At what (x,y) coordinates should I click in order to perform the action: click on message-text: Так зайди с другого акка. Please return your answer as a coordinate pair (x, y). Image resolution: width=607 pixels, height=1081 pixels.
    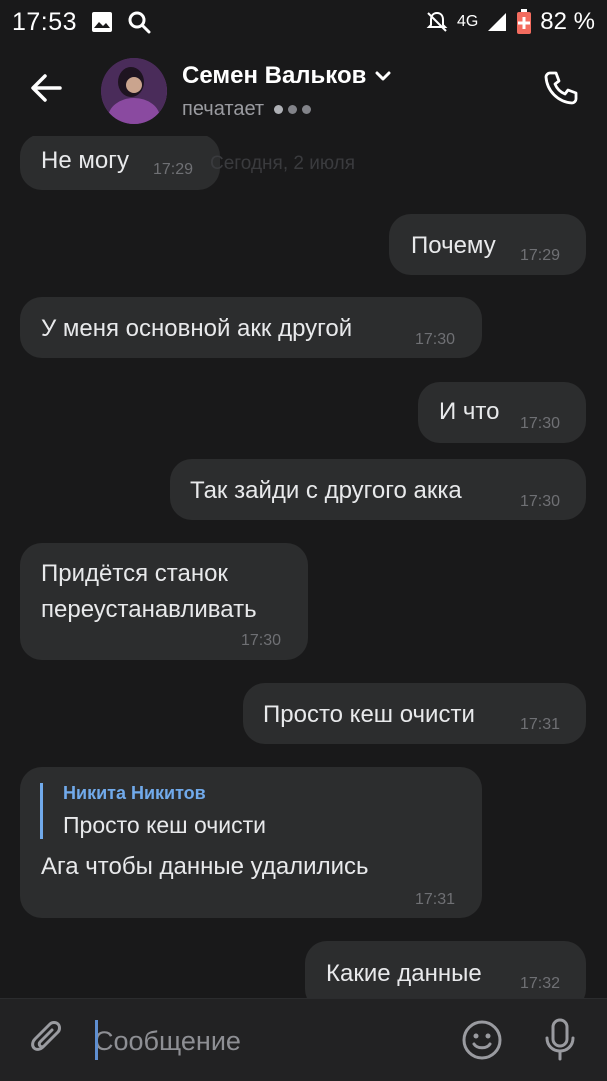
    Looking at the image, I should click on (326, 490).